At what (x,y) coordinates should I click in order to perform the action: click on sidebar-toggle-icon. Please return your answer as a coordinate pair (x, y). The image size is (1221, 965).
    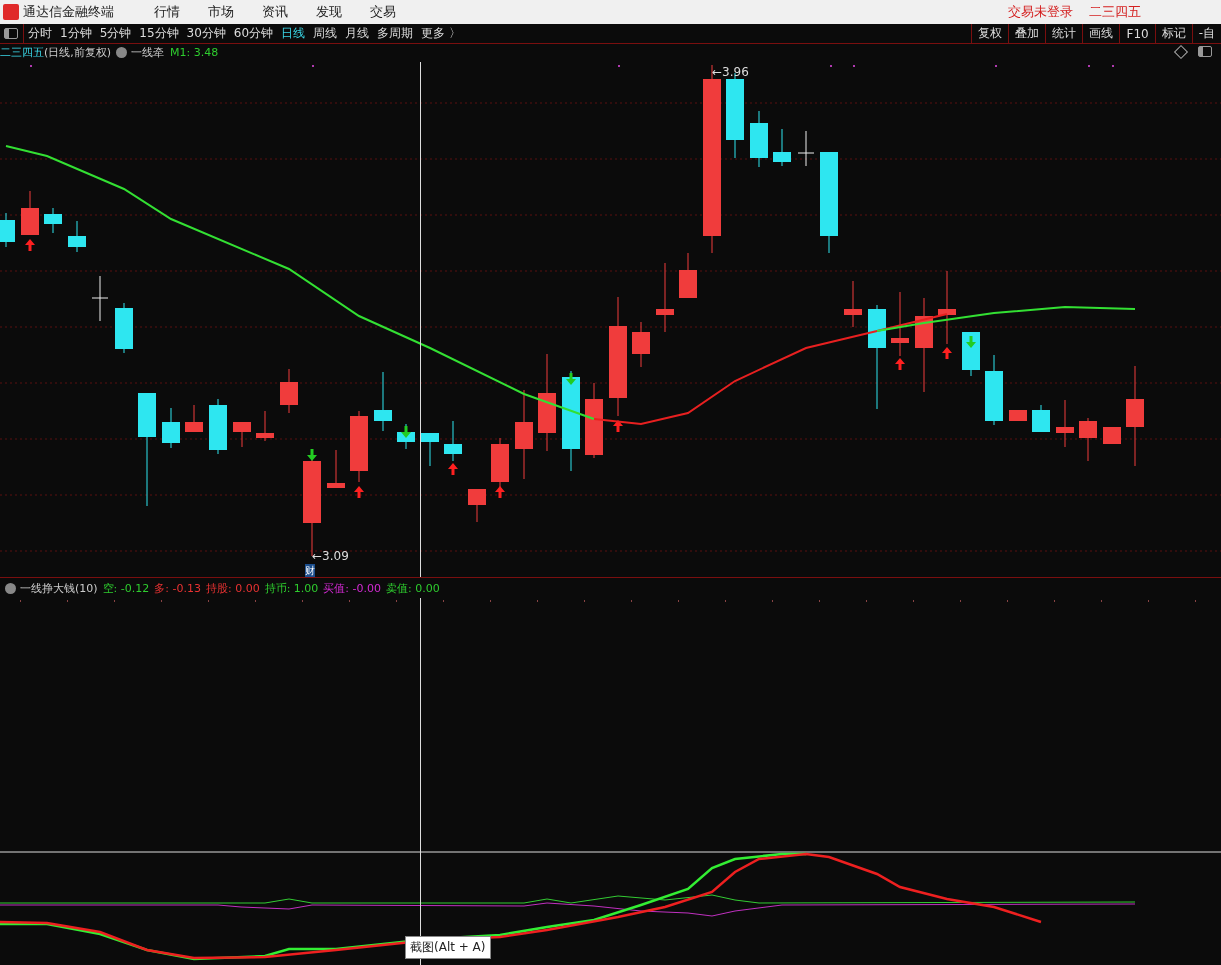
    Looking at the image, I should click on (11, 33).